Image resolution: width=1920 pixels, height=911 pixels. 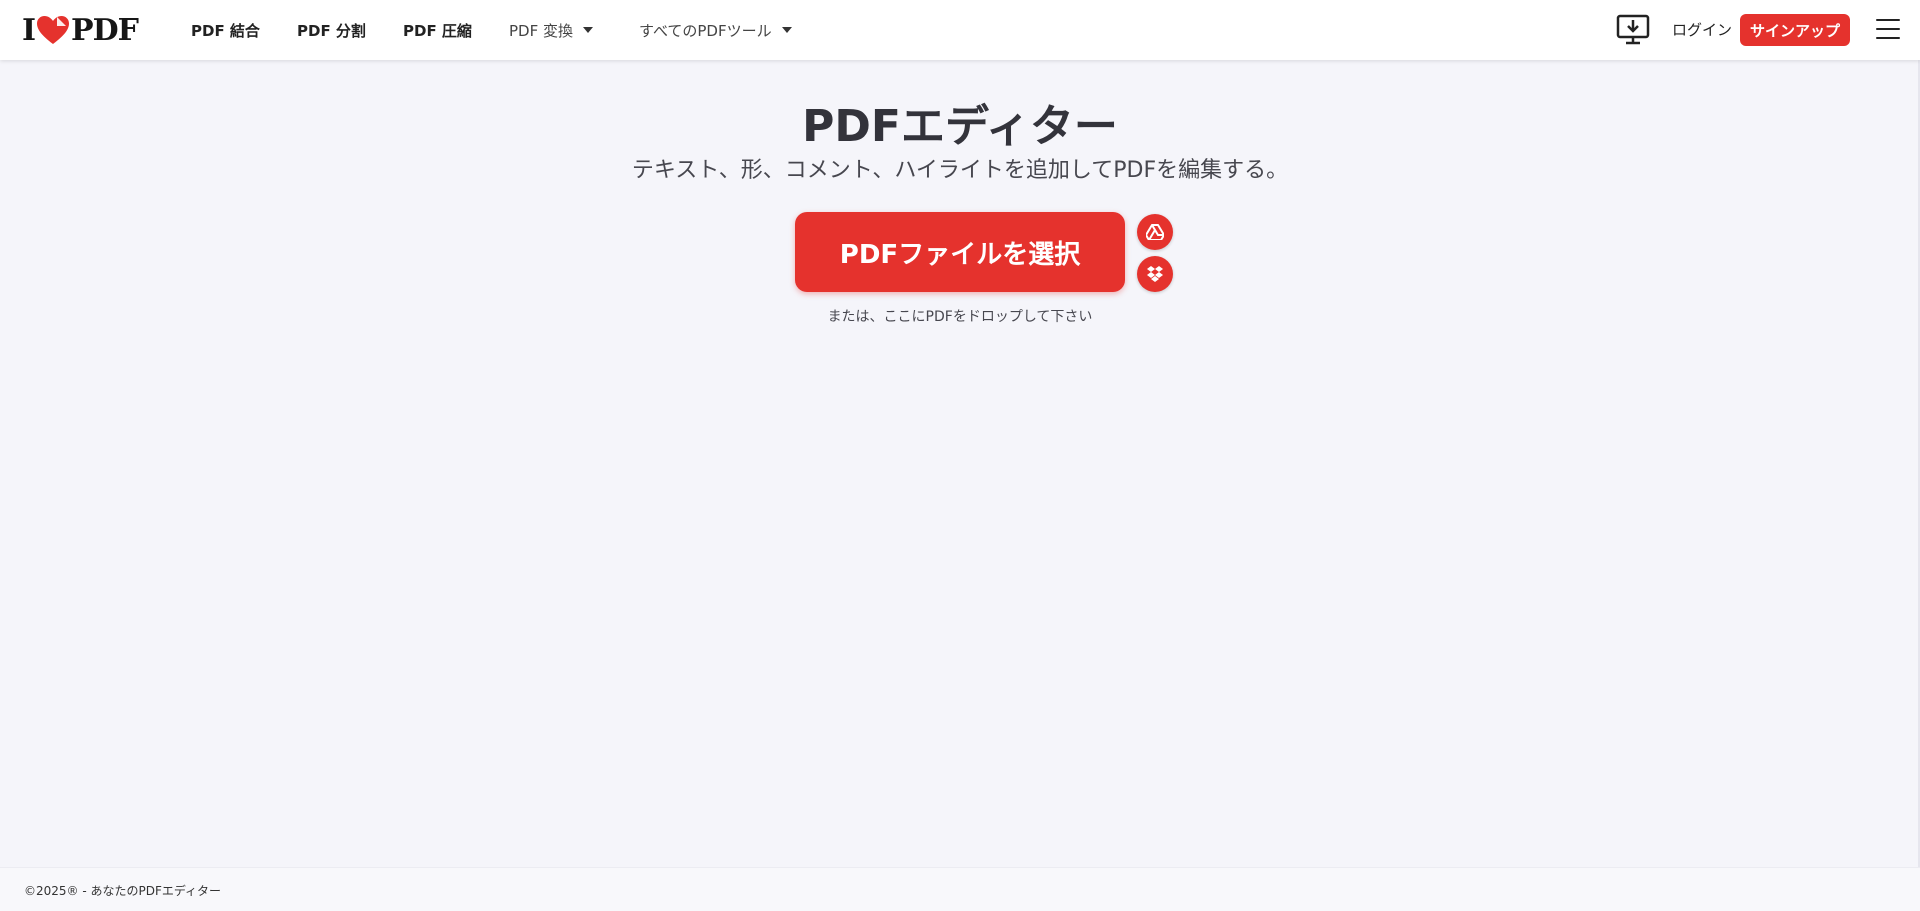 What do you see at coordinates (29, 30) in the screenshot?
I see `logo-prefix: I` at bounding box center [29, 30].